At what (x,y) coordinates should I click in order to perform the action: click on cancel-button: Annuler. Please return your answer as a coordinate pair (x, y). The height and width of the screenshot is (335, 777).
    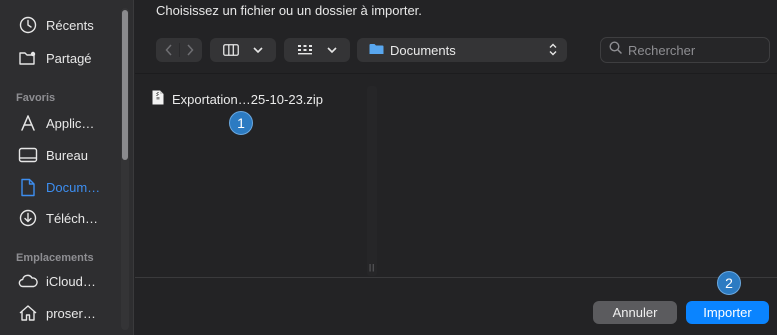
    Looking at the image, I should click on (635, 312).